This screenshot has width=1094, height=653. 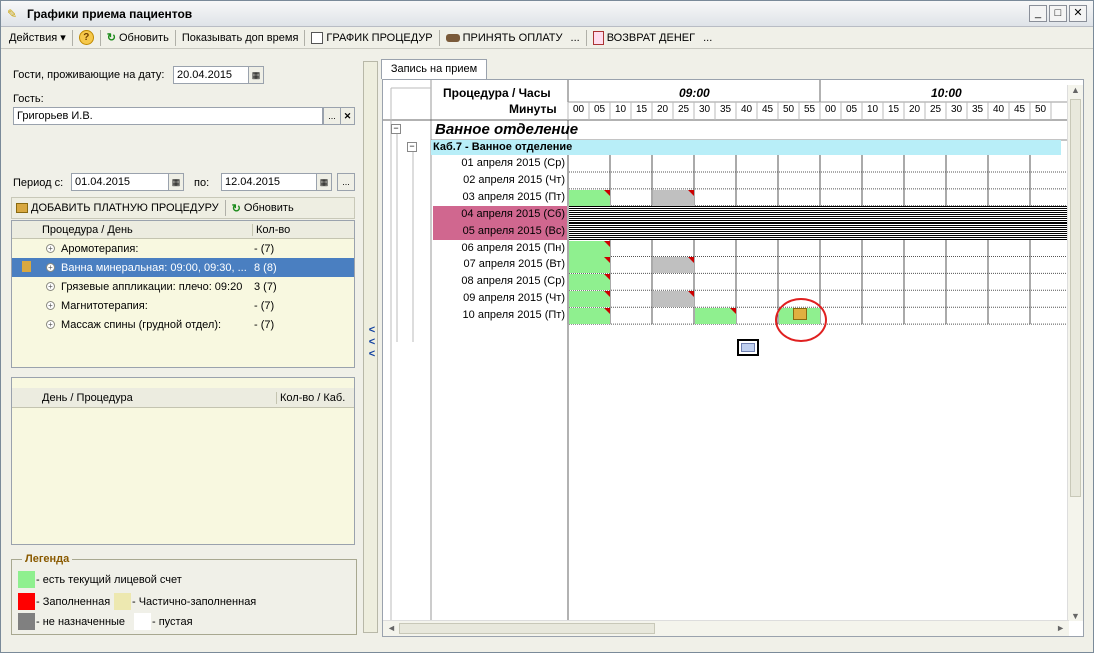 What do you see at coordinates (168, 116) in the screenshot?
I see `guest-field: Григорьев И.В.` at bounding box center [168, 116].